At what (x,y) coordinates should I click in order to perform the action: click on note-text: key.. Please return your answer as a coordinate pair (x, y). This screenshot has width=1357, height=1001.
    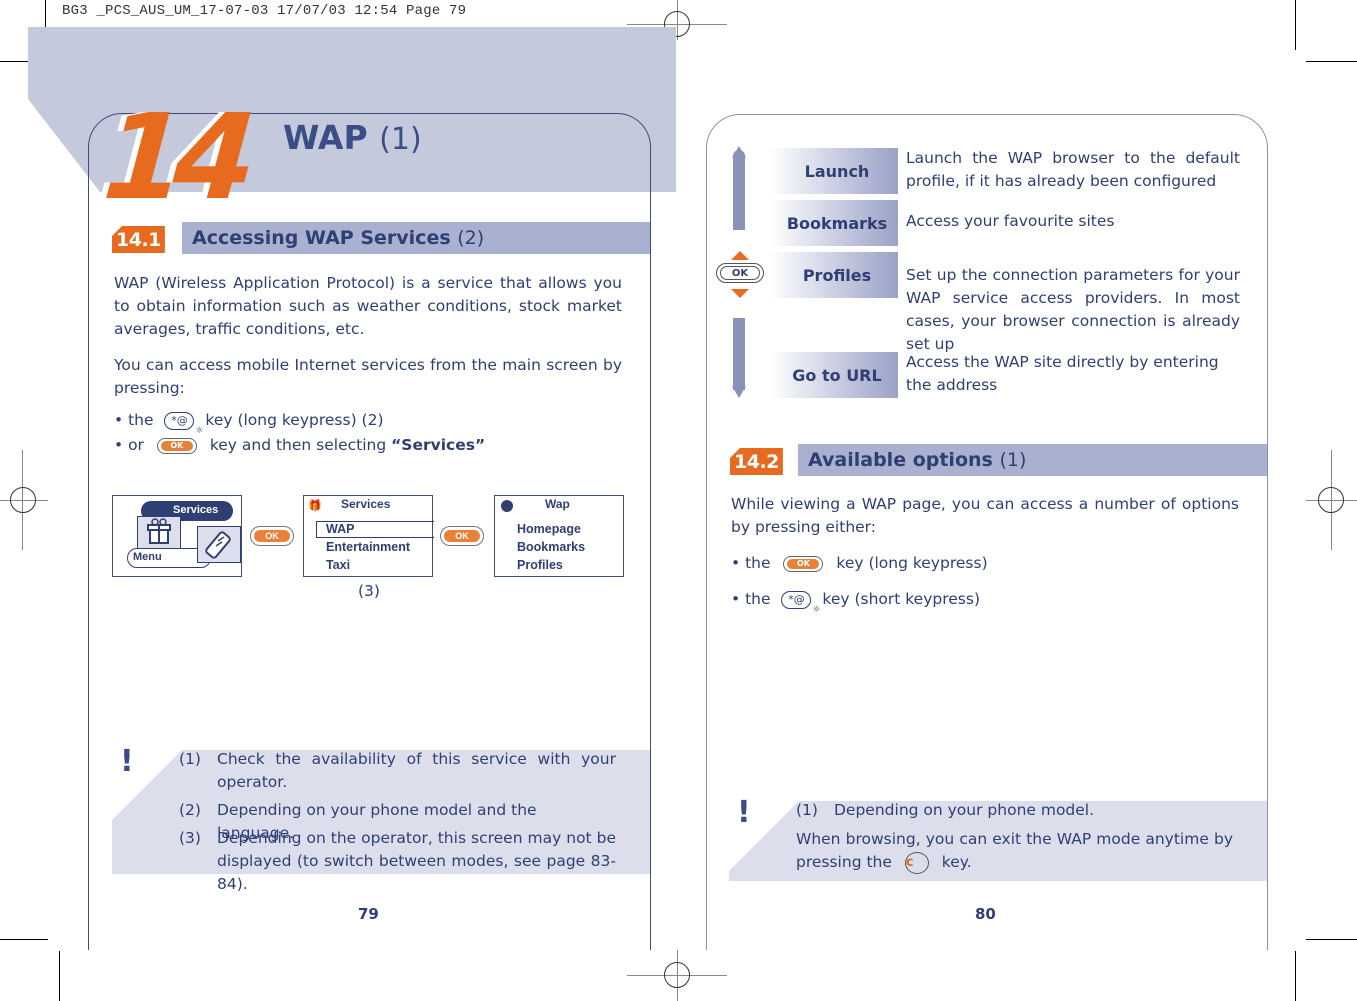
    Looking at the image, I should click on (956, 862).